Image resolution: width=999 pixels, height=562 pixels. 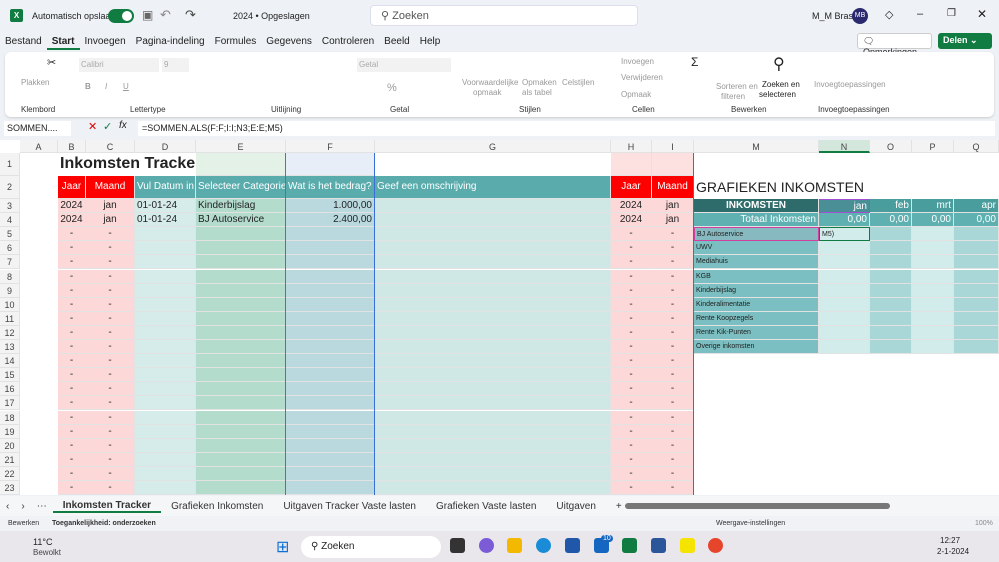 I want to click on sort-filter-button: Sorteren en, so click(x=737, y=86).